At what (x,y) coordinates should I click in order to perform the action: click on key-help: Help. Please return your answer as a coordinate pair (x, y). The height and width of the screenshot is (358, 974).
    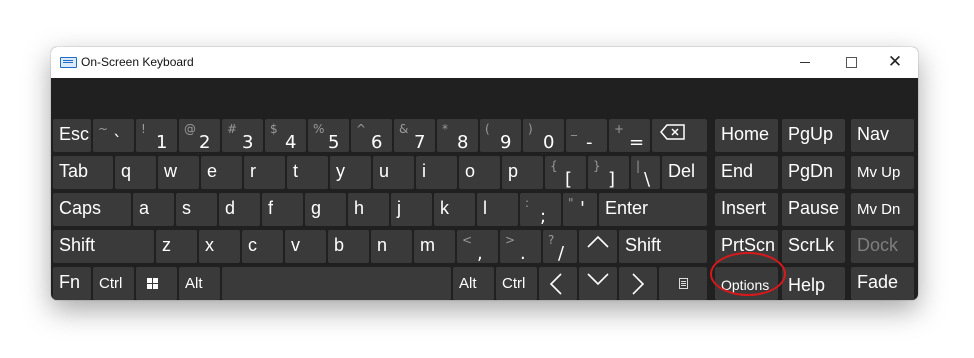
    Looking at the image, I should click on (813, 283).